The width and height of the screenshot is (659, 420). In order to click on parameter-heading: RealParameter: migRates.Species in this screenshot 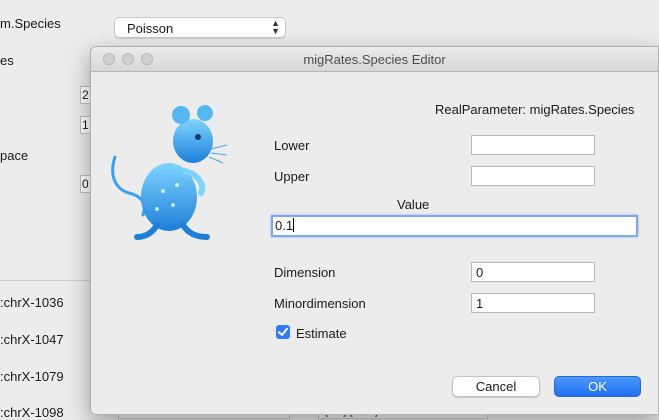, I will do `click(535, 109)`.